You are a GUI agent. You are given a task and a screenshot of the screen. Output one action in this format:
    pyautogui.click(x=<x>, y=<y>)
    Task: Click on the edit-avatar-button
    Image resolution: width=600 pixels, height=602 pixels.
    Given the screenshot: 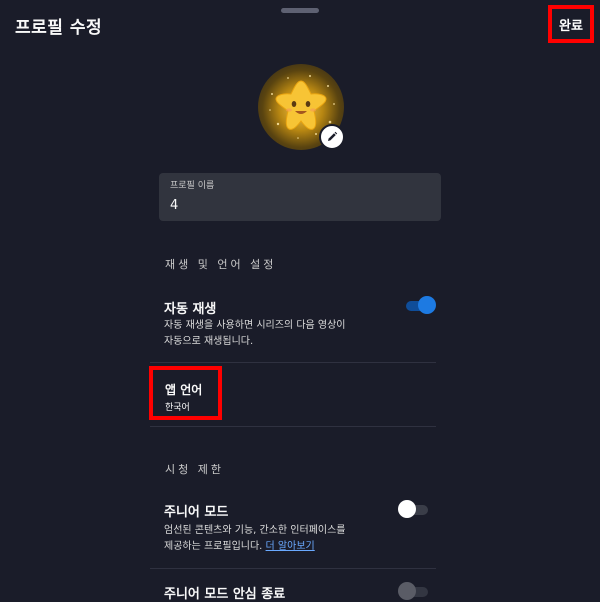 What is the action you would take?
    pyautogui.click(x=332, y=137)
    